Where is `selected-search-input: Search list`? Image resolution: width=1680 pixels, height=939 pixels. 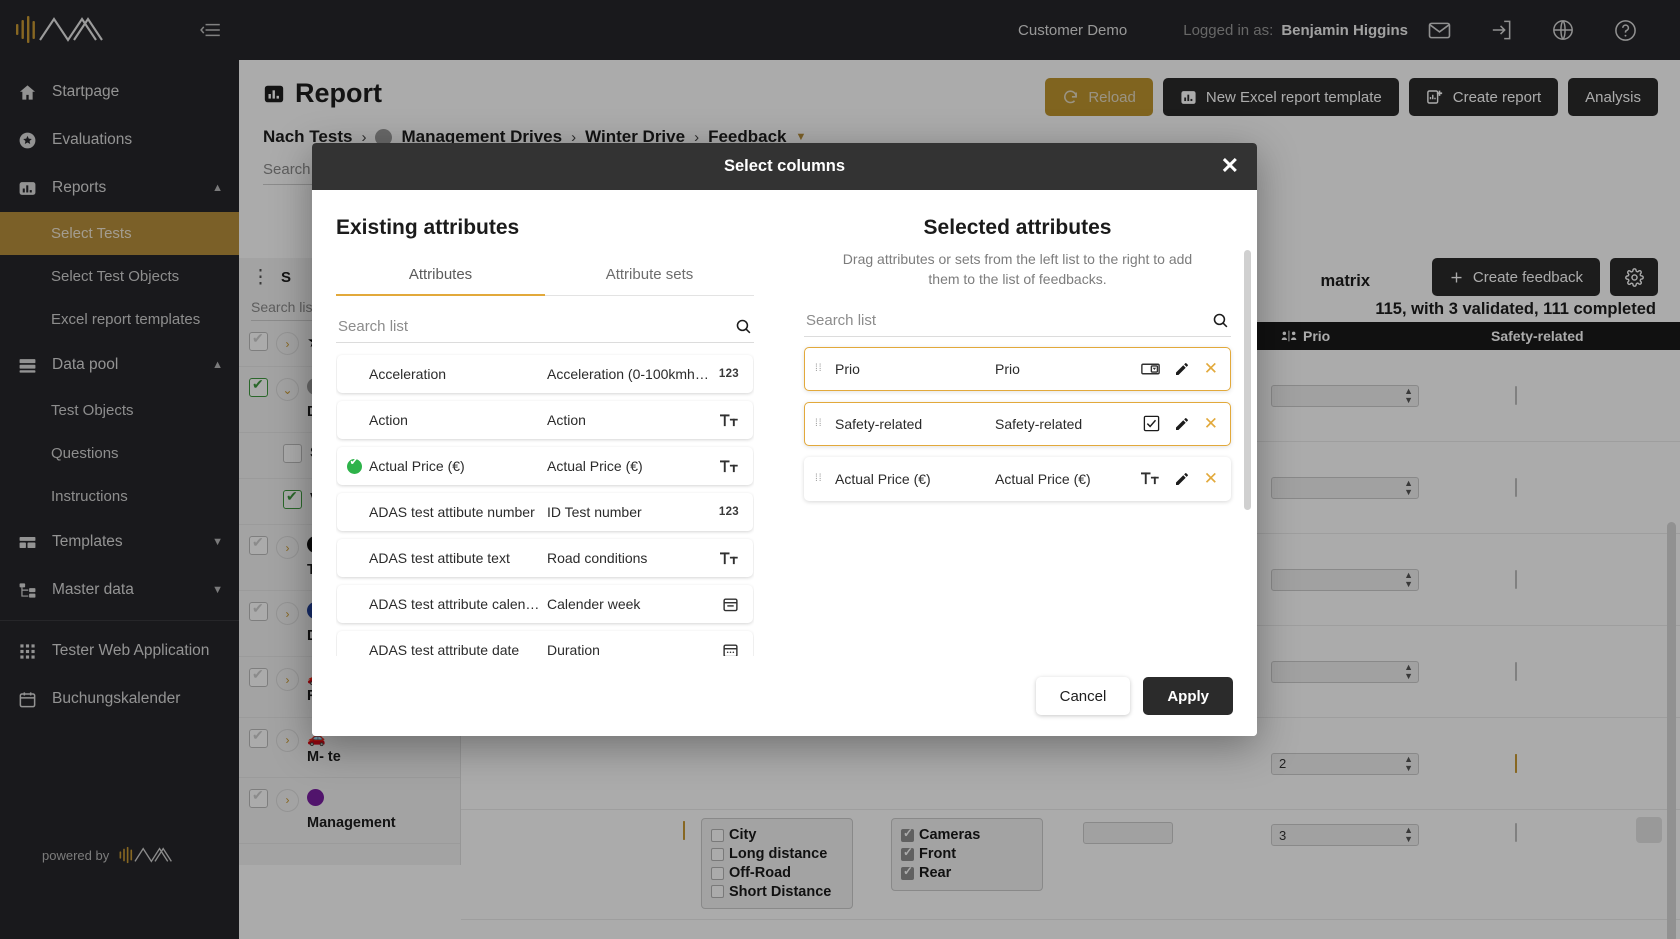 selected-search-input: Search list is located at coordinates (841, 320).